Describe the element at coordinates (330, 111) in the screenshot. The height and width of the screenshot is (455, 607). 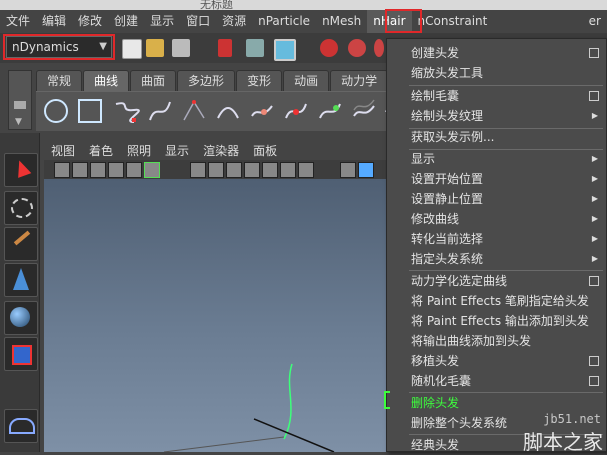
I see `curve-edit-icon` at that location.